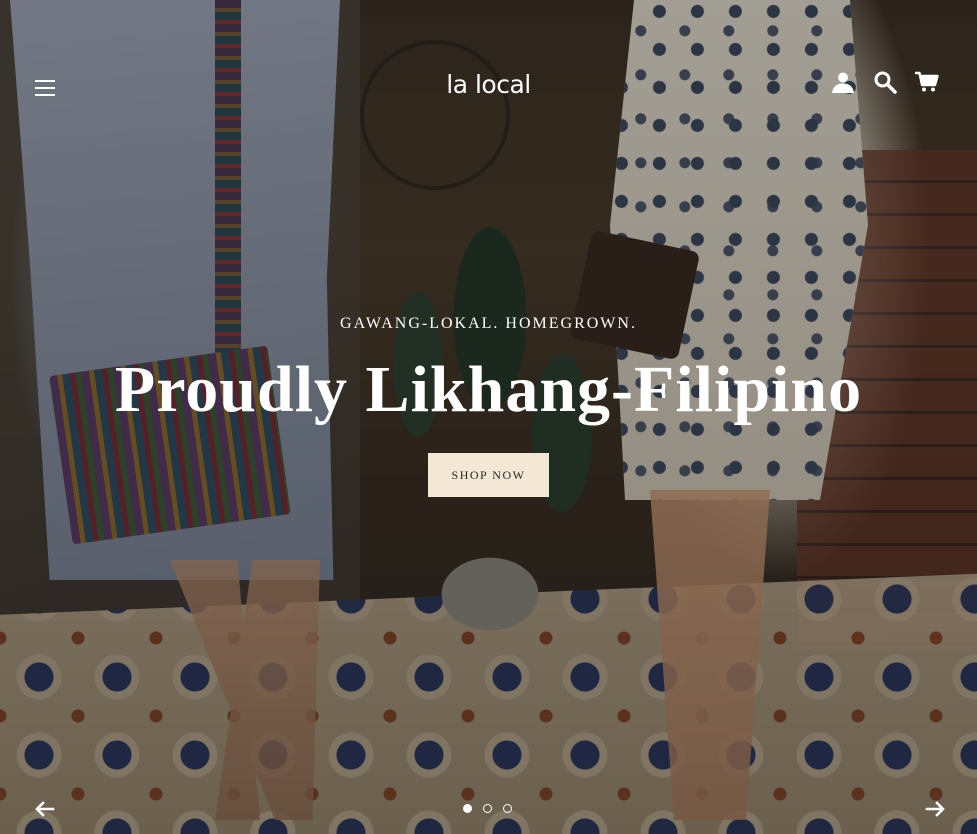  What do you see at coordinates (488, 323) in the screenshot?
I see `hero-eyebrow: GAWANG-LOKAL. HOMEGROWN.` at bounding box center [488, 323].